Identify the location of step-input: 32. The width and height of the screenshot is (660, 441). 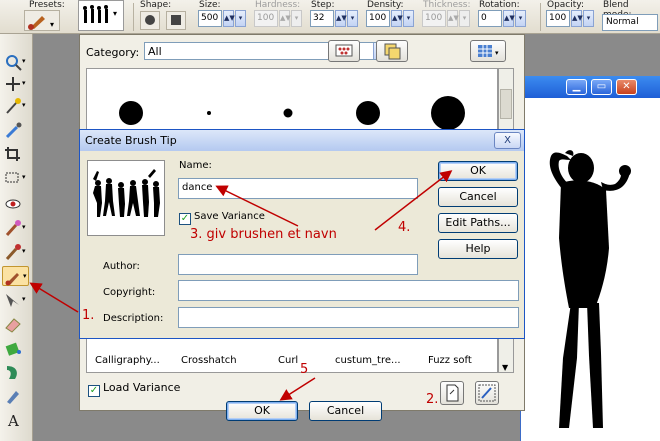
(322, 18).